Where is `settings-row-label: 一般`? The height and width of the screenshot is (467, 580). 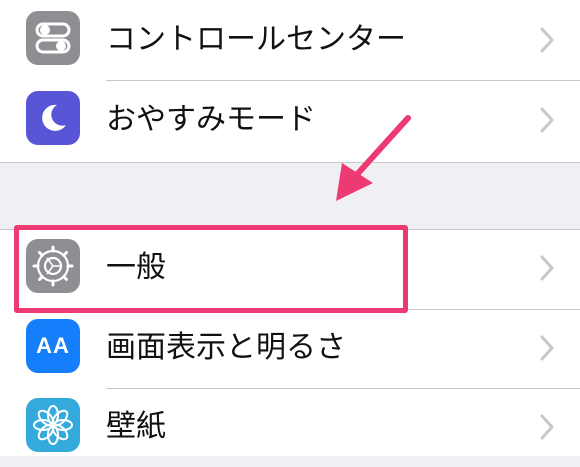
settings-row-label: 一般 is located at coordinates (136, 267).